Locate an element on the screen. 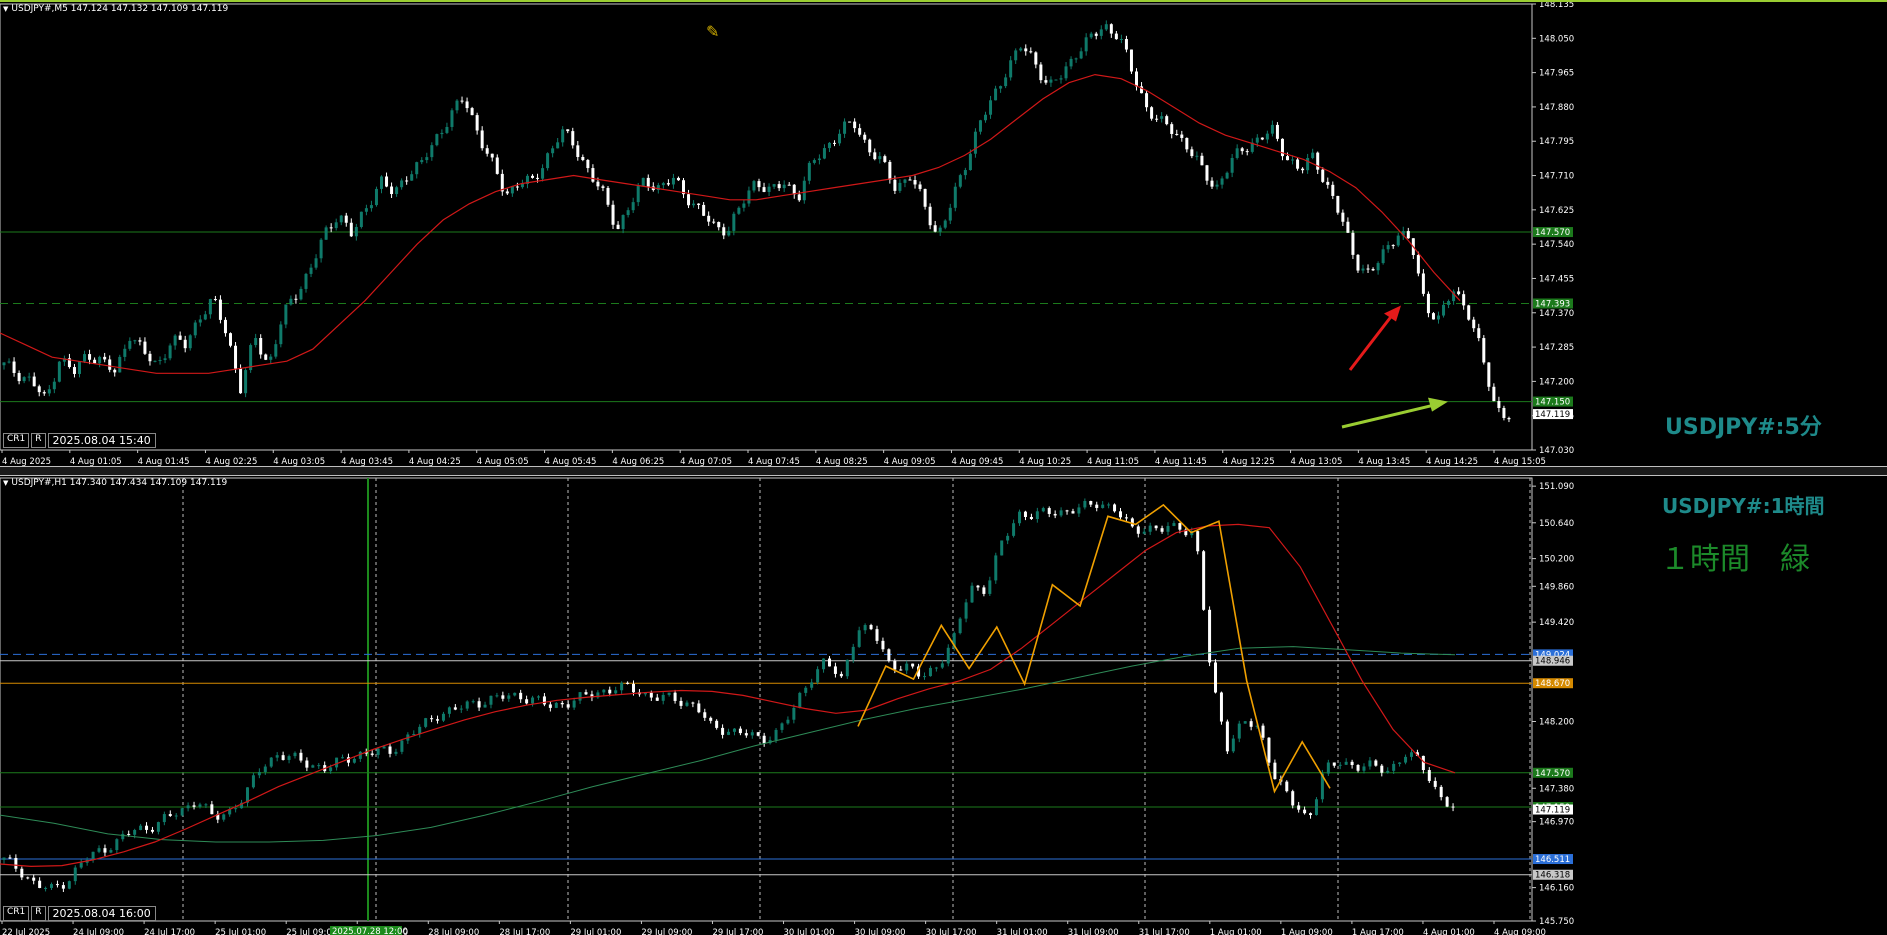 This screenshot has height=935, width=1887. h1-xtick-label: 4 Aug 09:00 is located at coordinates (1520, 931).